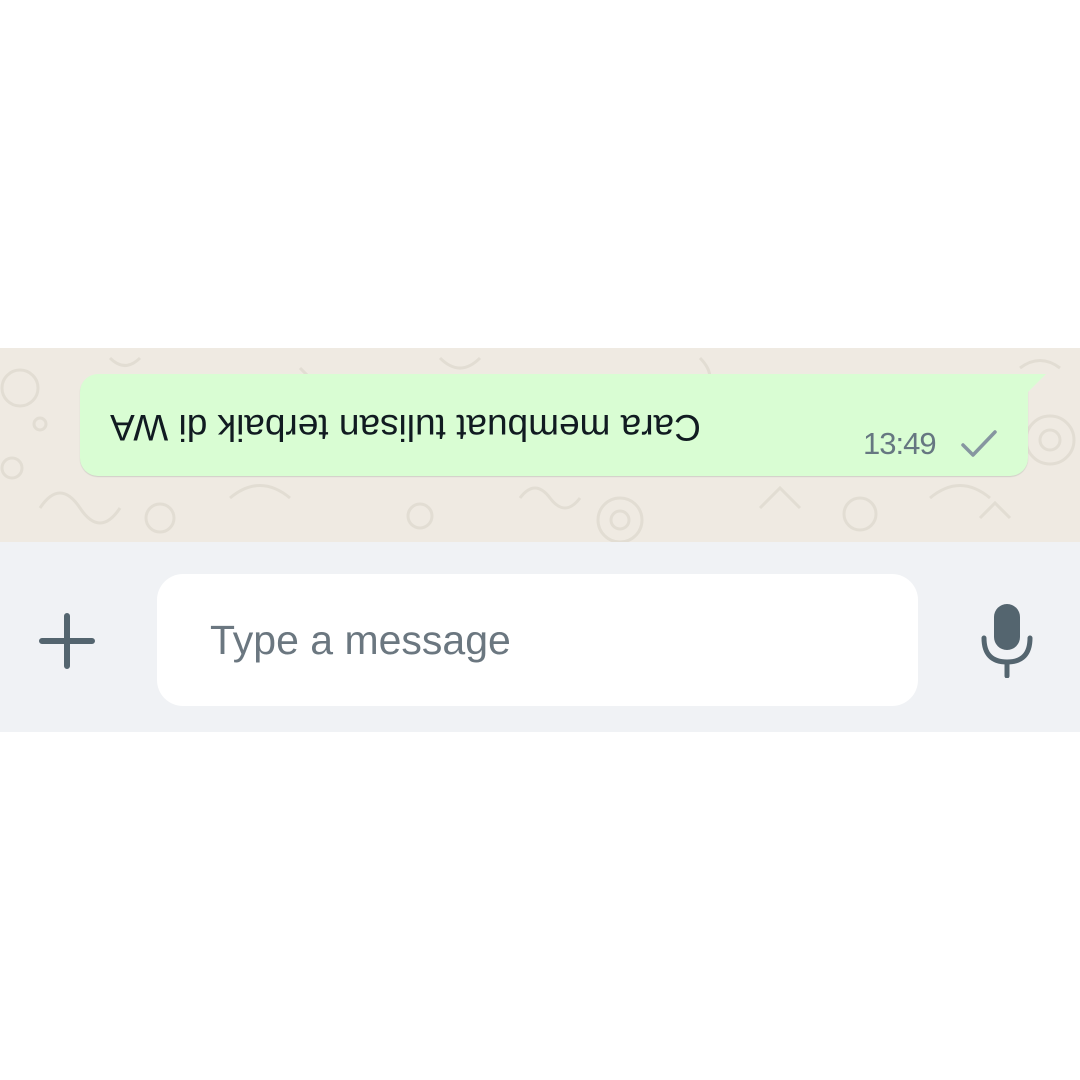 The height and width of the screenshot is (1080, 1080). What do you see at coordinates (537, 640) in the screenshot?
I see `message-input` at bounding box center [537, 640].